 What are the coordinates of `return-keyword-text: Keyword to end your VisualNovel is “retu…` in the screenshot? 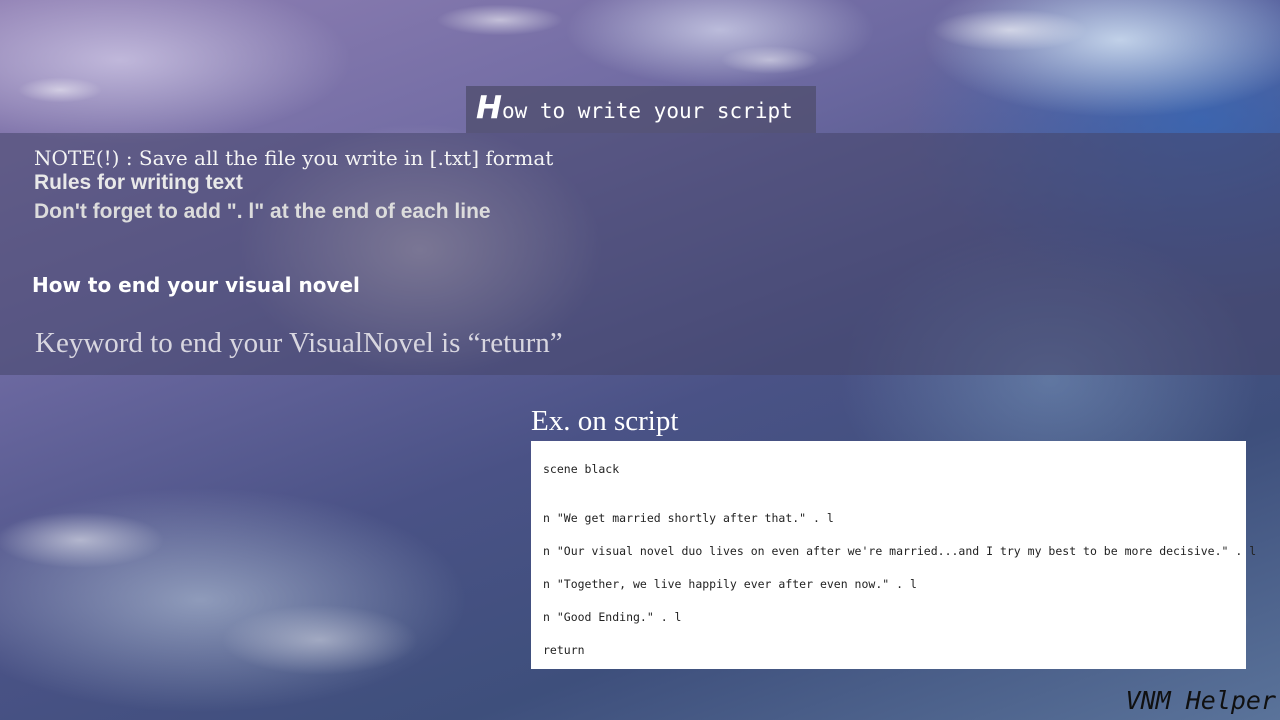 It's located at (299, 343).